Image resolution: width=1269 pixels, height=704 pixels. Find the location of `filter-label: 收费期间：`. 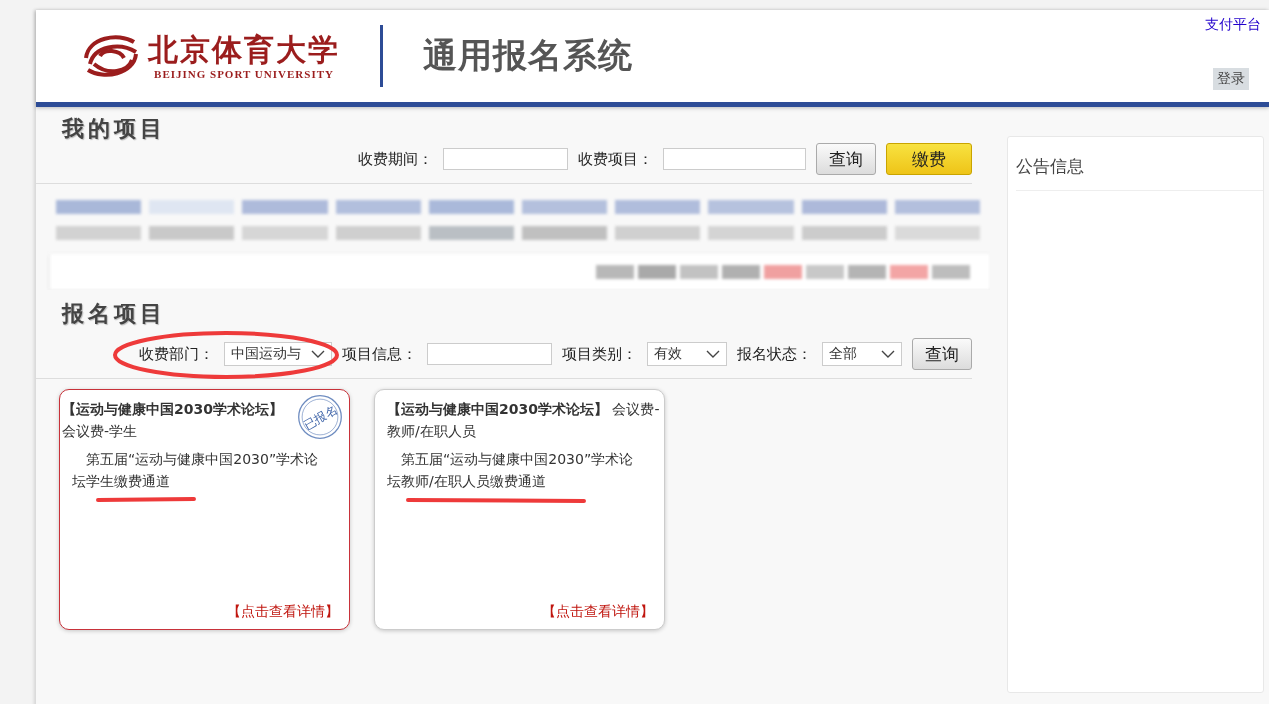

filter-label: 收费期间： is located at coordinates (395, 159).